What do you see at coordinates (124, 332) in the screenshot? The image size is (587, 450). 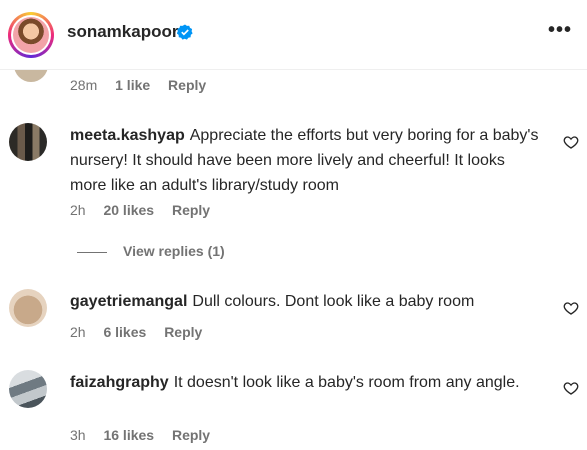 I see `comment-likes: 6 likes` at bounding box center [124, 332].